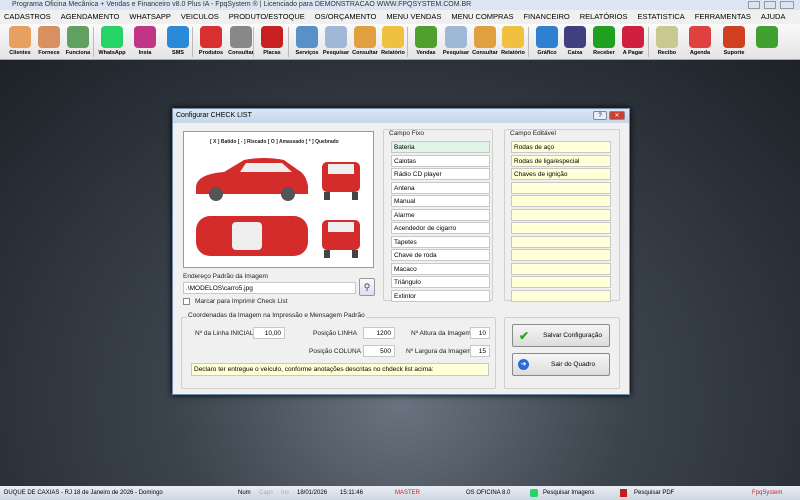 The width and height of the screenshot is (800, 500). Describe the element at coordinates (379, 351) in the screenshot. I see `column-position-input: 500` at that location.